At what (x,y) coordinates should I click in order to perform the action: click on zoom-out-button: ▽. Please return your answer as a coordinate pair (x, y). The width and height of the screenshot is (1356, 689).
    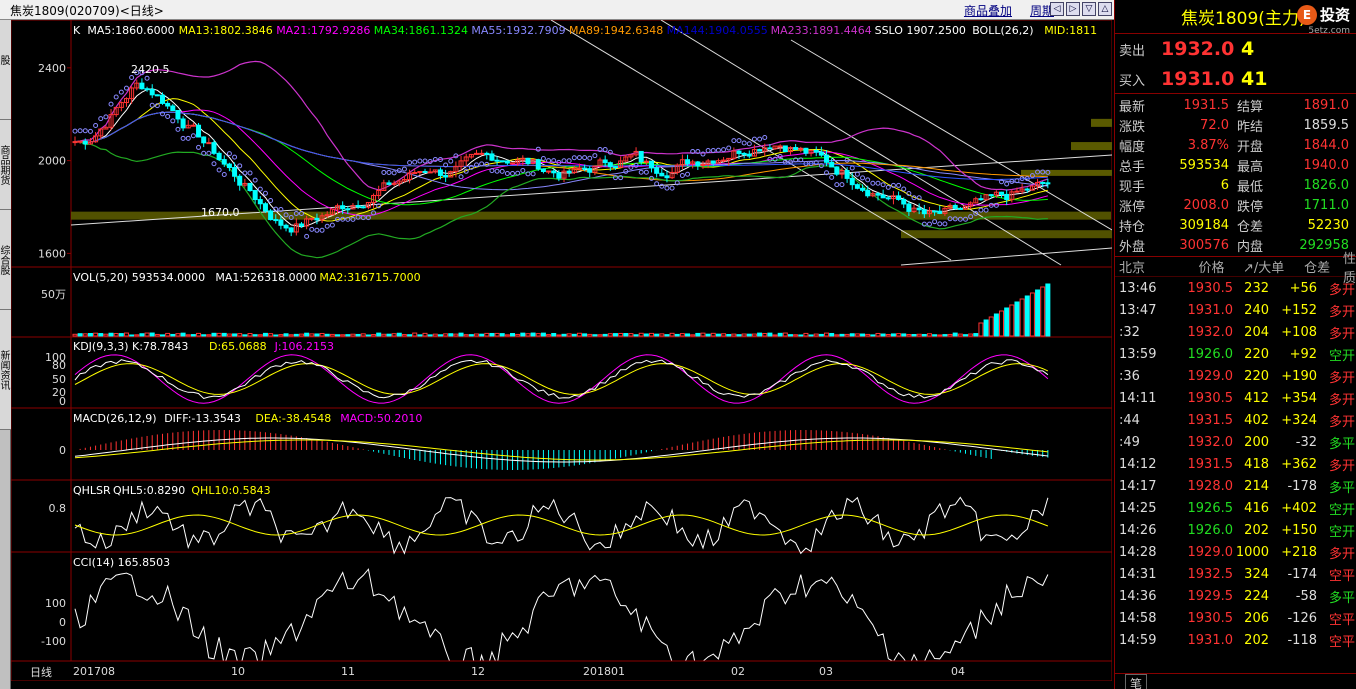
    Looking at the image, I should click on (1089, 9).